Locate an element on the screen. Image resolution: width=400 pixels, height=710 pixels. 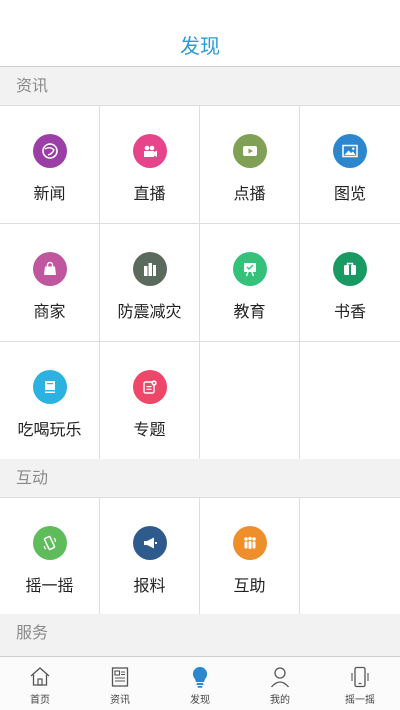
grid-item-entertainment: 吃喝玩乐 is located at coordinates (50, 400).